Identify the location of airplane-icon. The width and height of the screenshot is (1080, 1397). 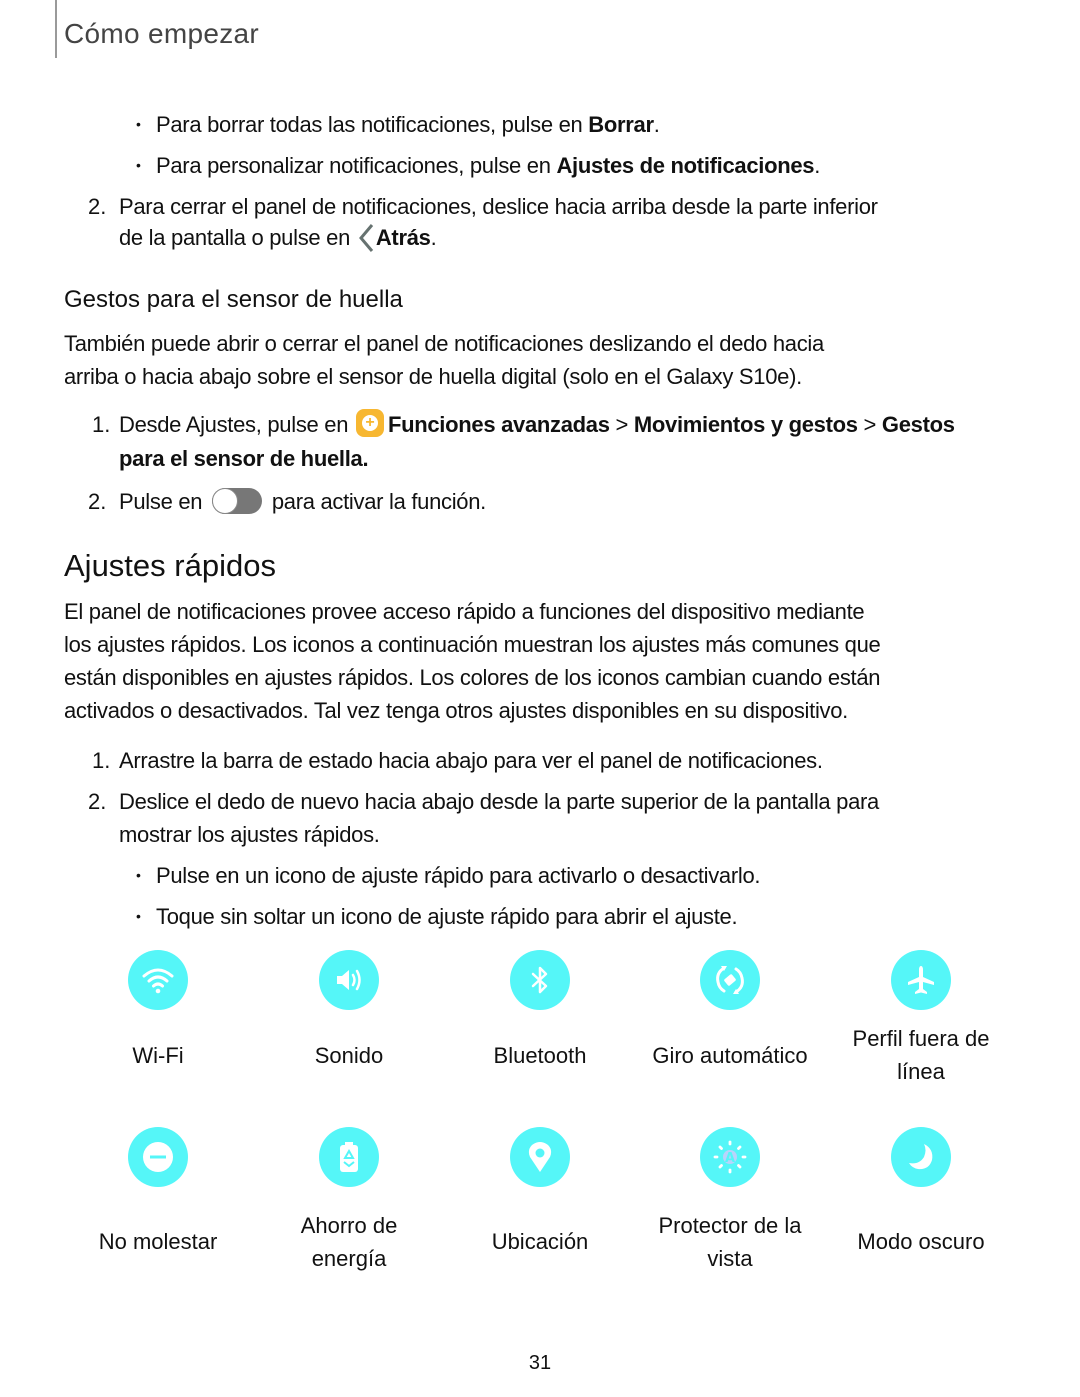
(921, 980).